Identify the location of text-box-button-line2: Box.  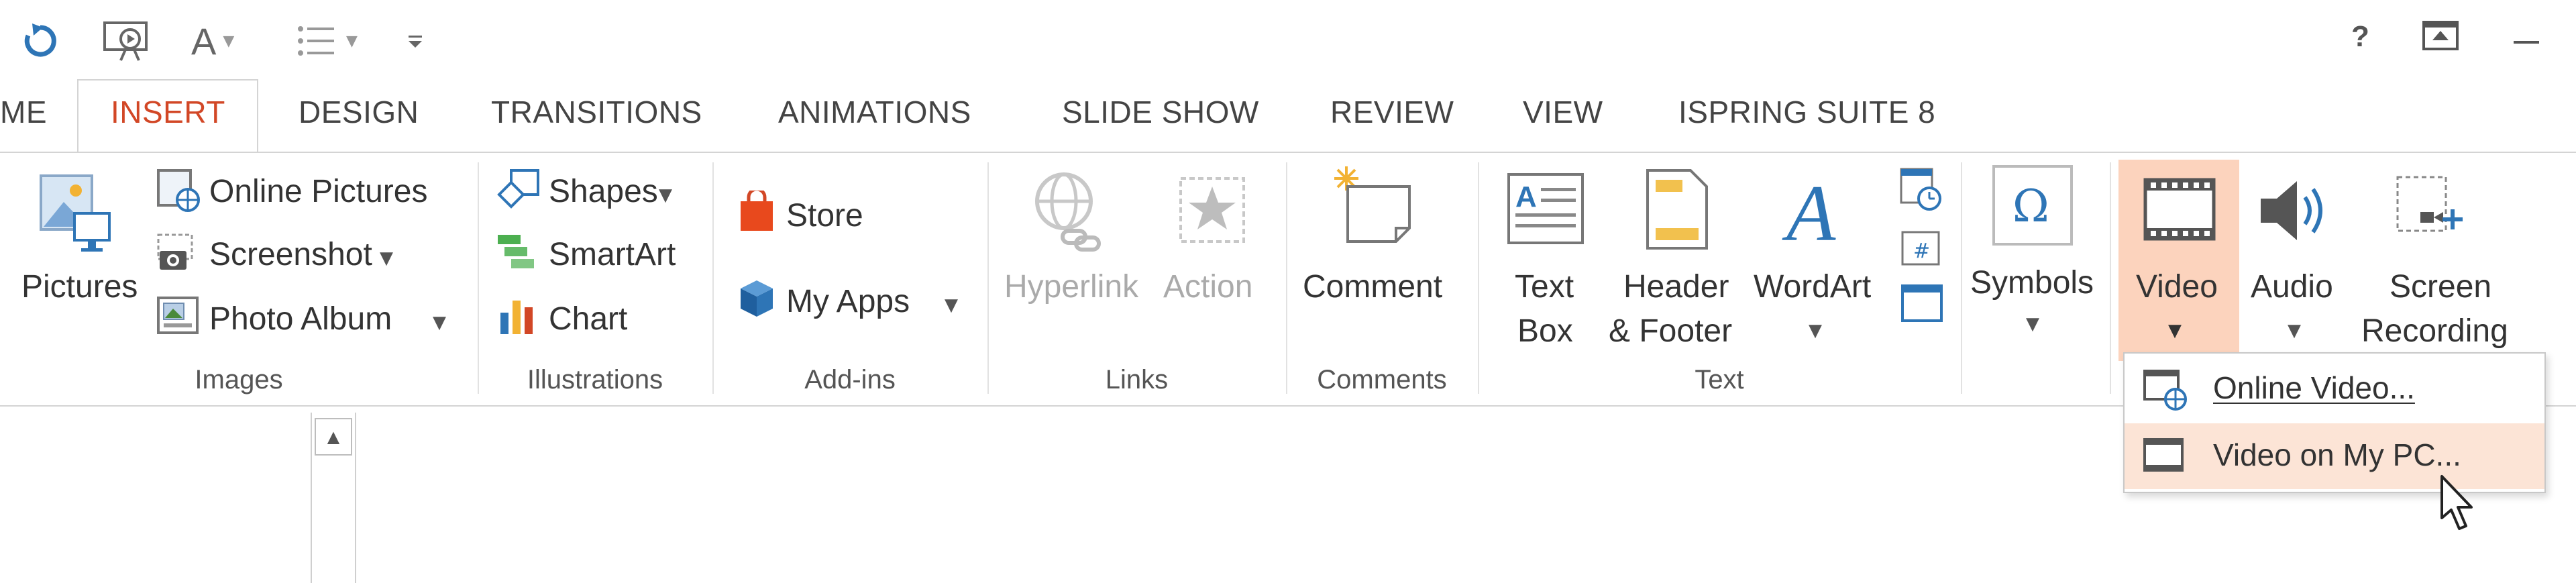
(1545, 331).